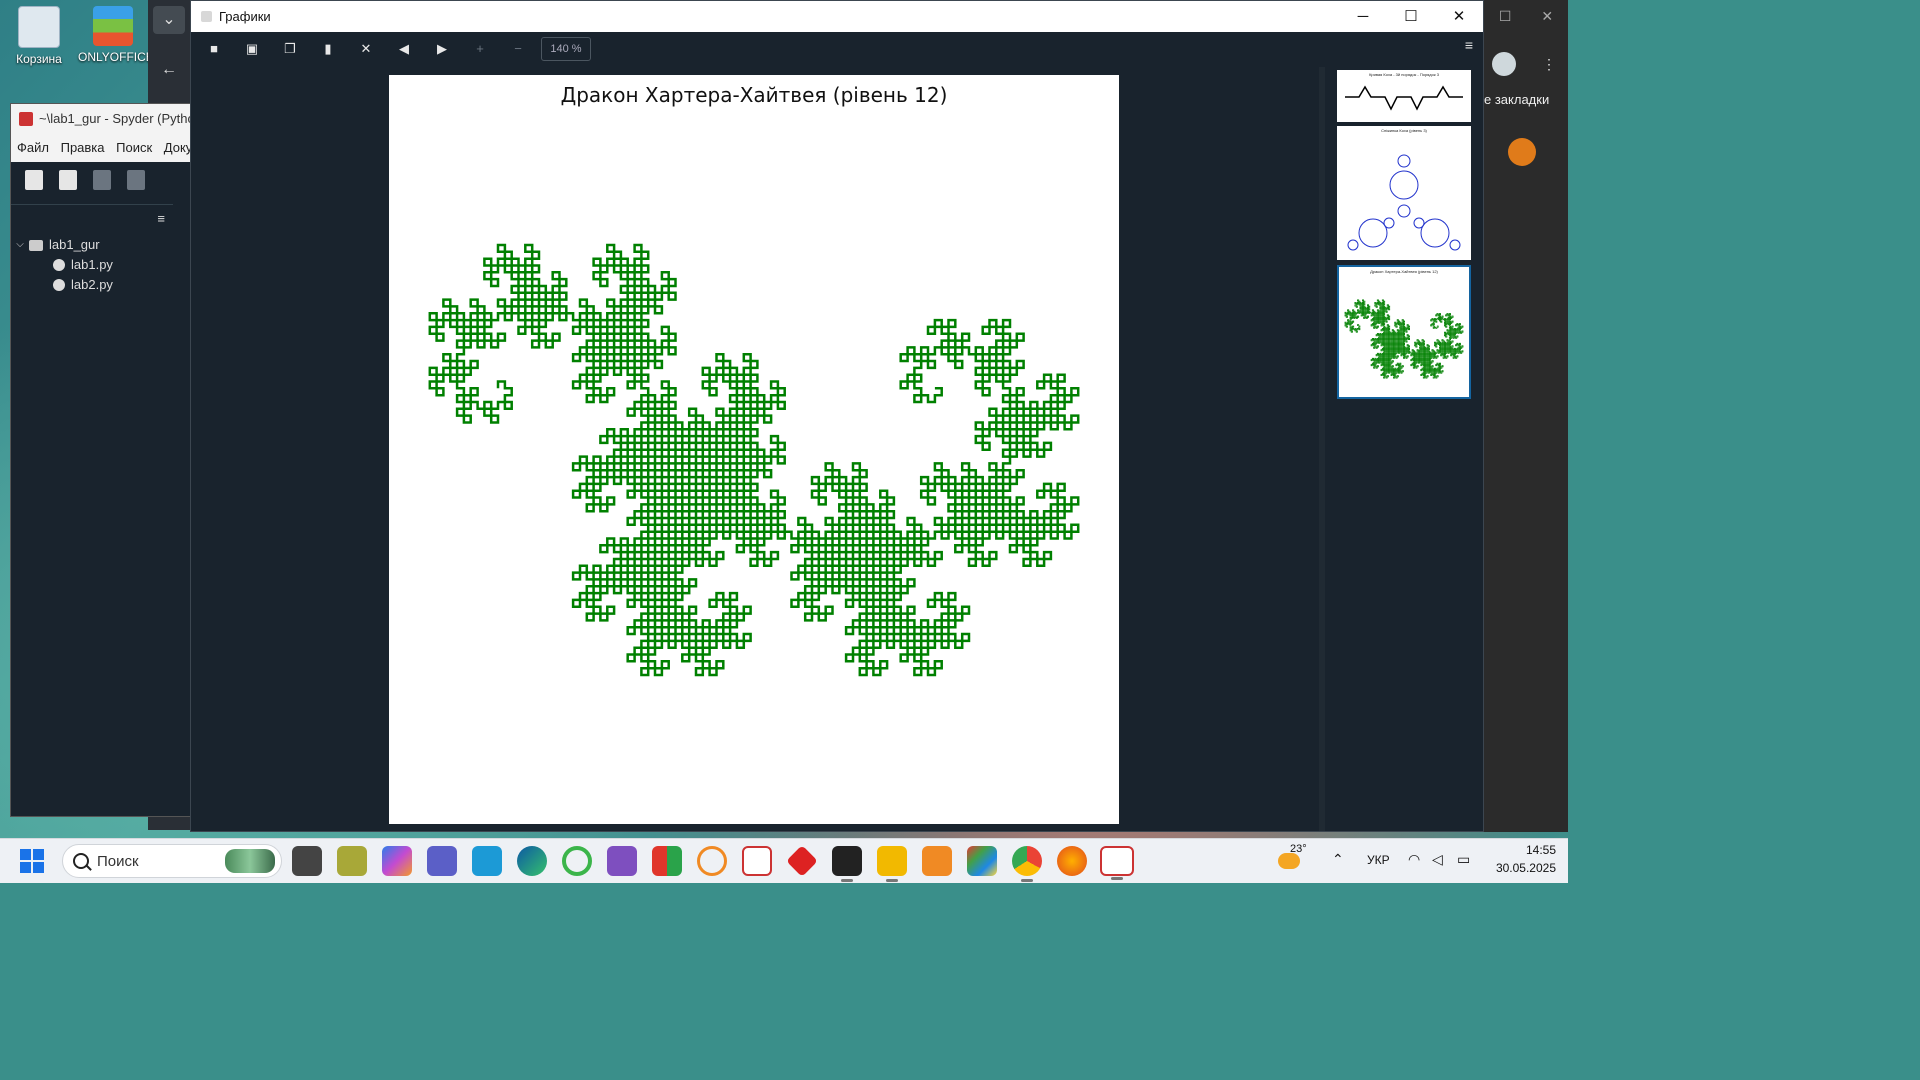 The height and width of the screenshot is (1080, 1920). I want to click on search-icon, so click(81, 861).